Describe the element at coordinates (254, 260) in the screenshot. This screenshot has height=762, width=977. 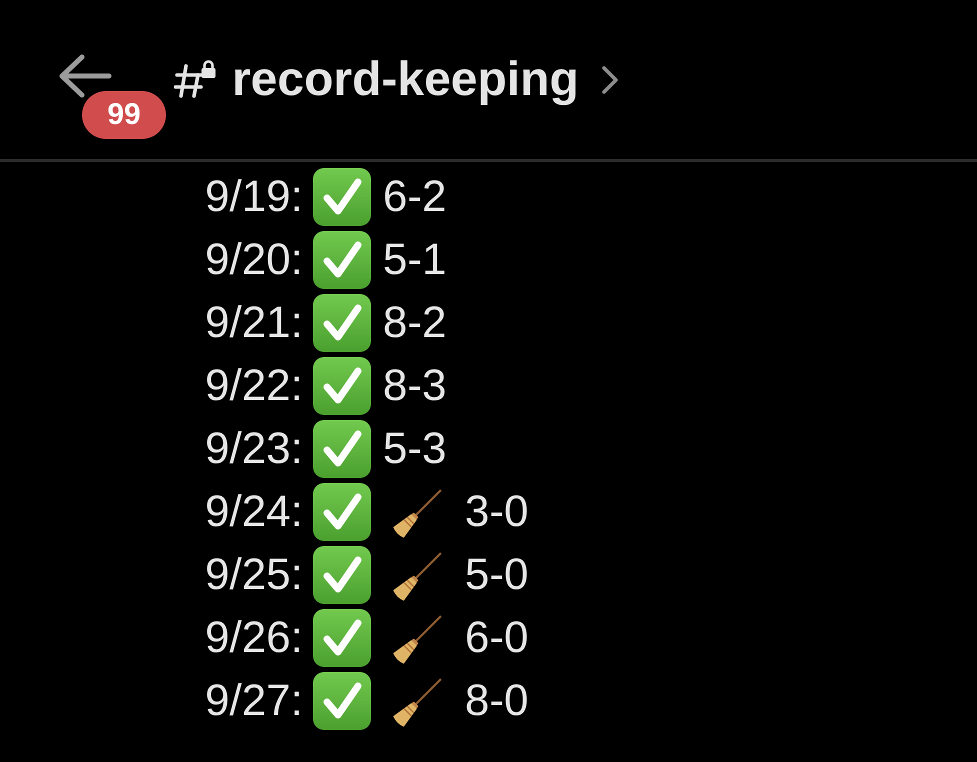
I see `date-label: 9/20:` at that location.